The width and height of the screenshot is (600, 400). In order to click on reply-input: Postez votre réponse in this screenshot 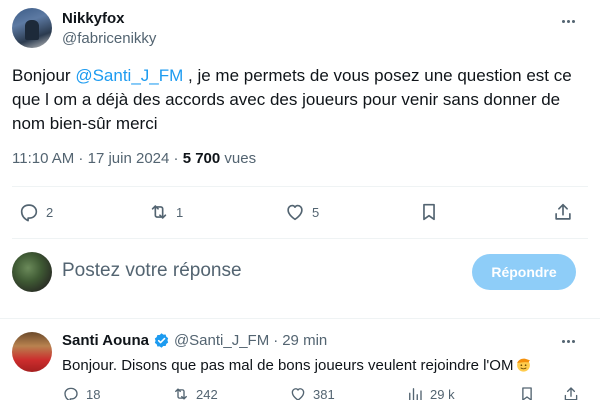, I will do `click(152, 271)`.